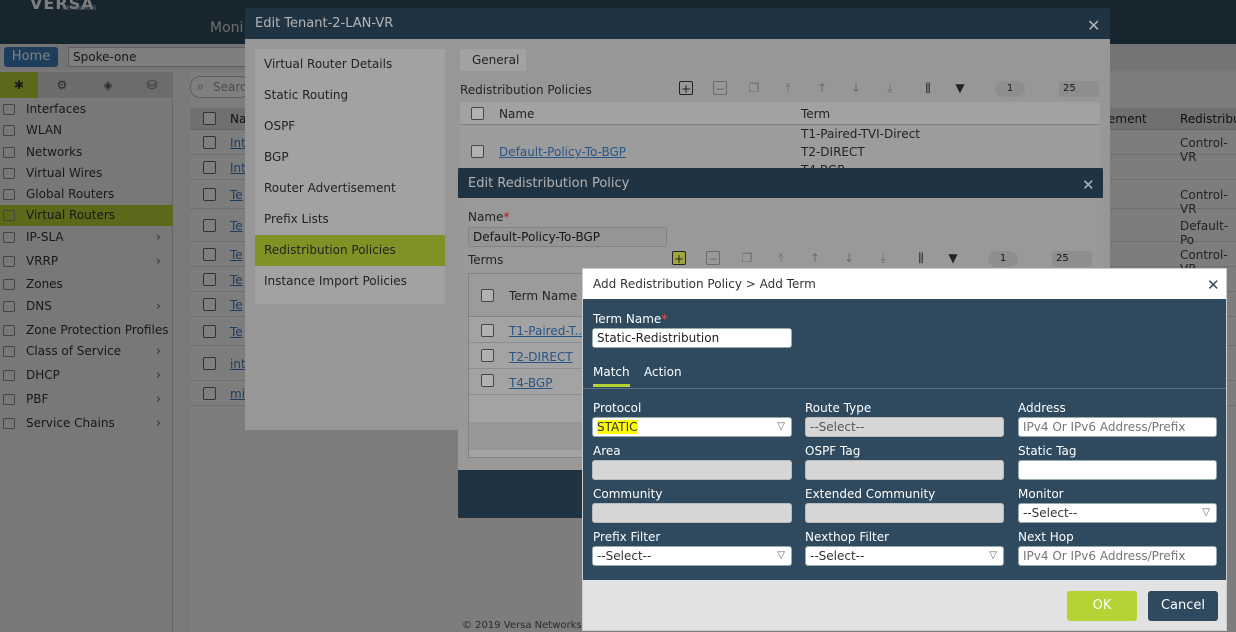 This screenshot has height=632, width=1236. I want to click on prefix-filter-value: --Select--, so click(624, 556).